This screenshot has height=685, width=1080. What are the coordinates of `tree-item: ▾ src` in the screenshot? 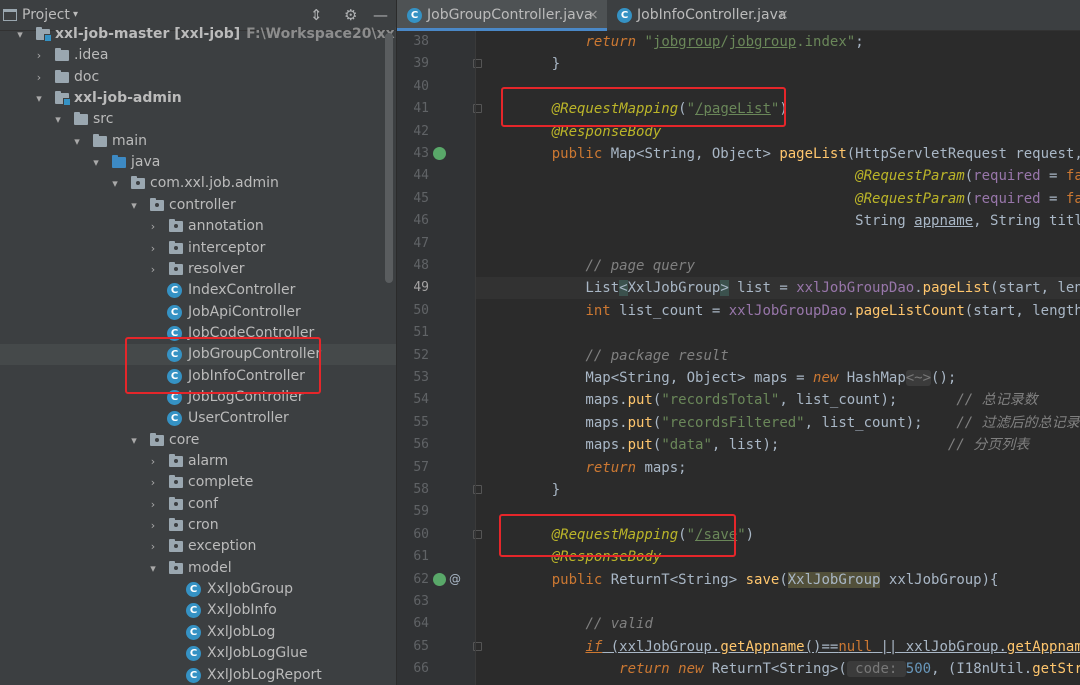 It's located at (192, 119).